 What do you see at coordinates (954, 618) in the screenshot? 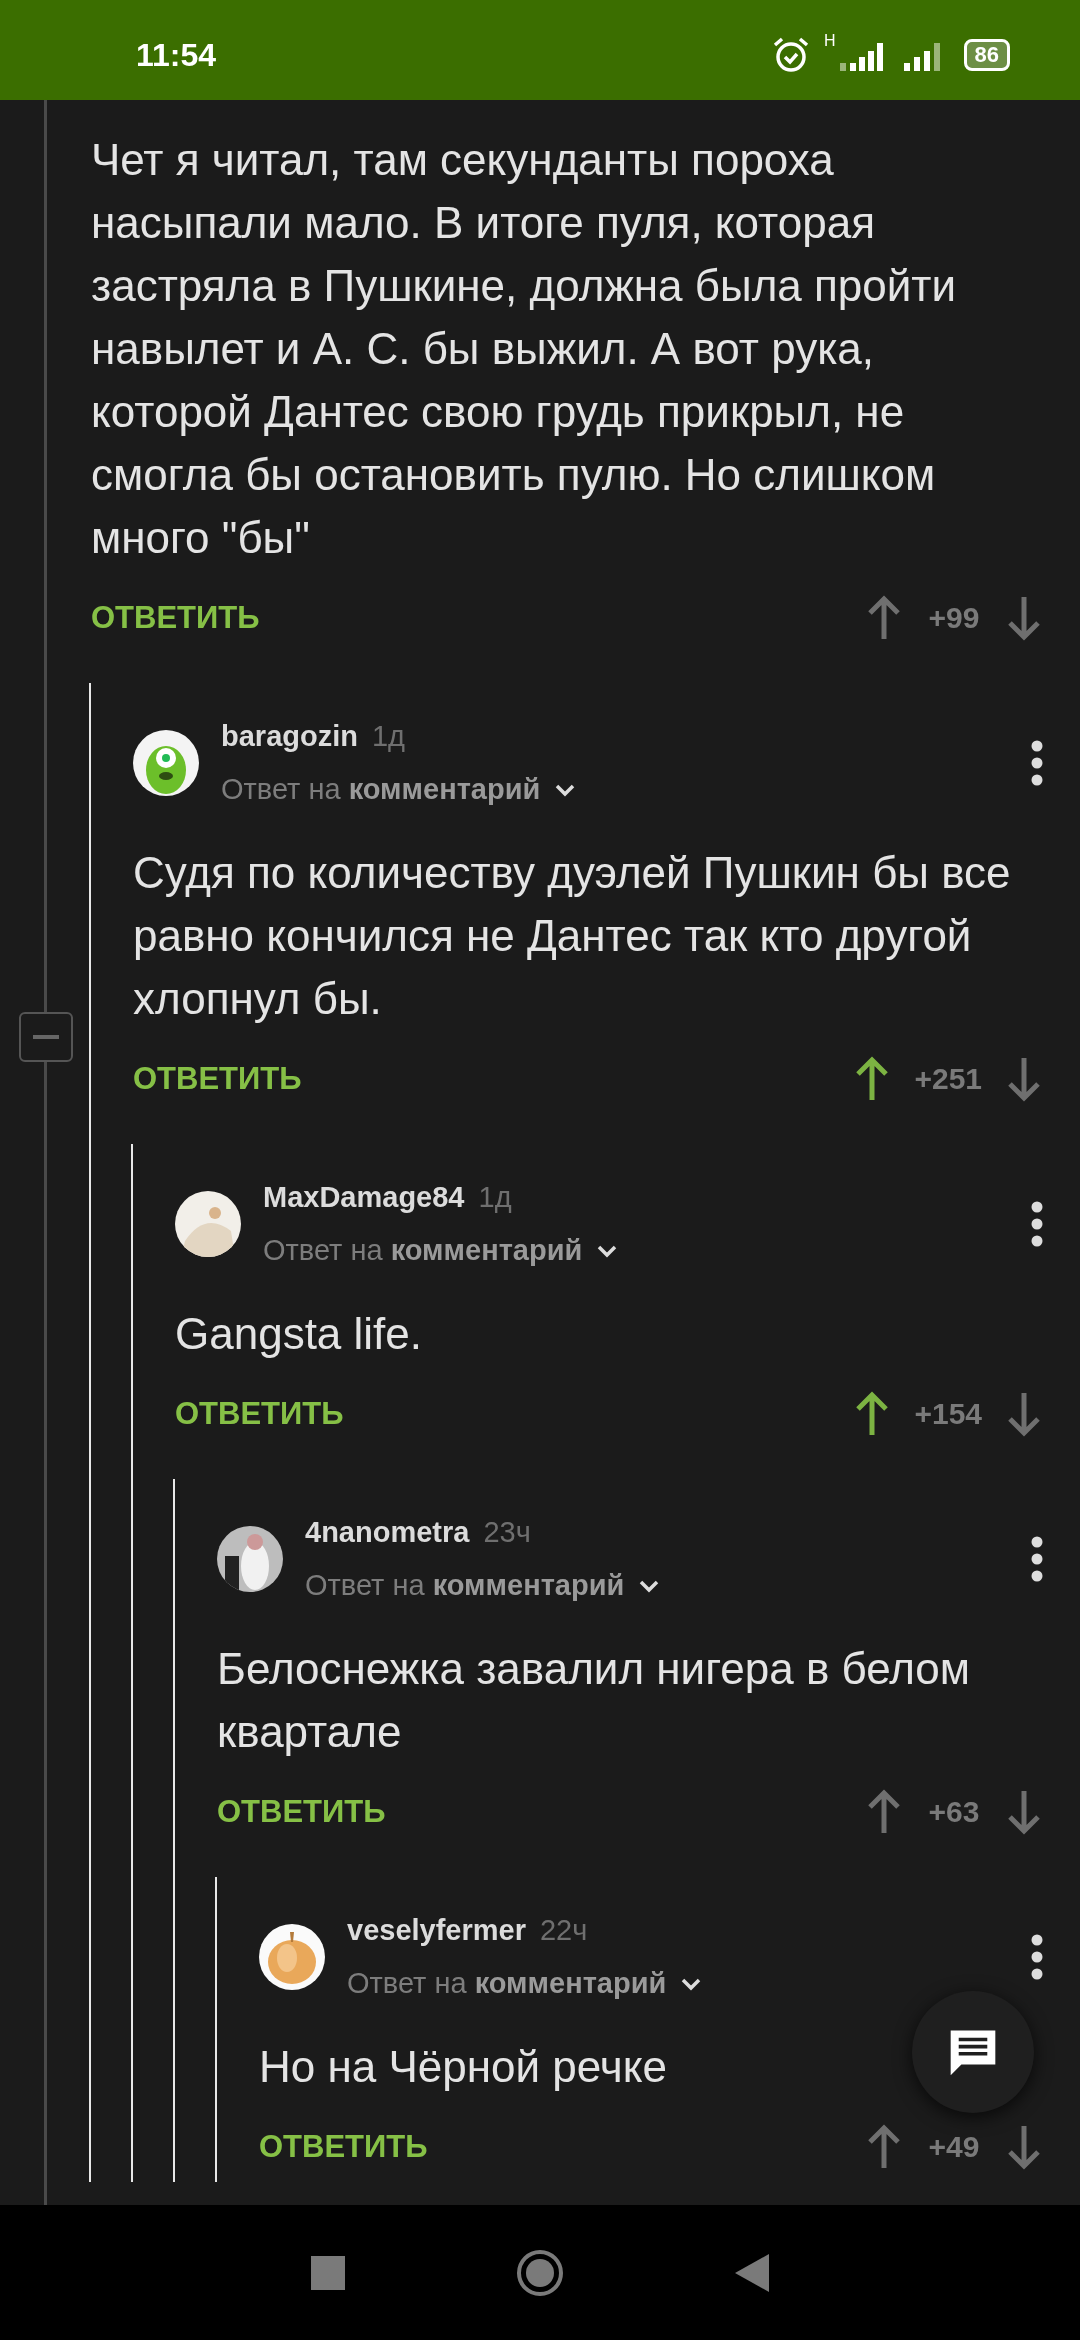
I see `vote-count: +99` at bounding box center [954, 618].